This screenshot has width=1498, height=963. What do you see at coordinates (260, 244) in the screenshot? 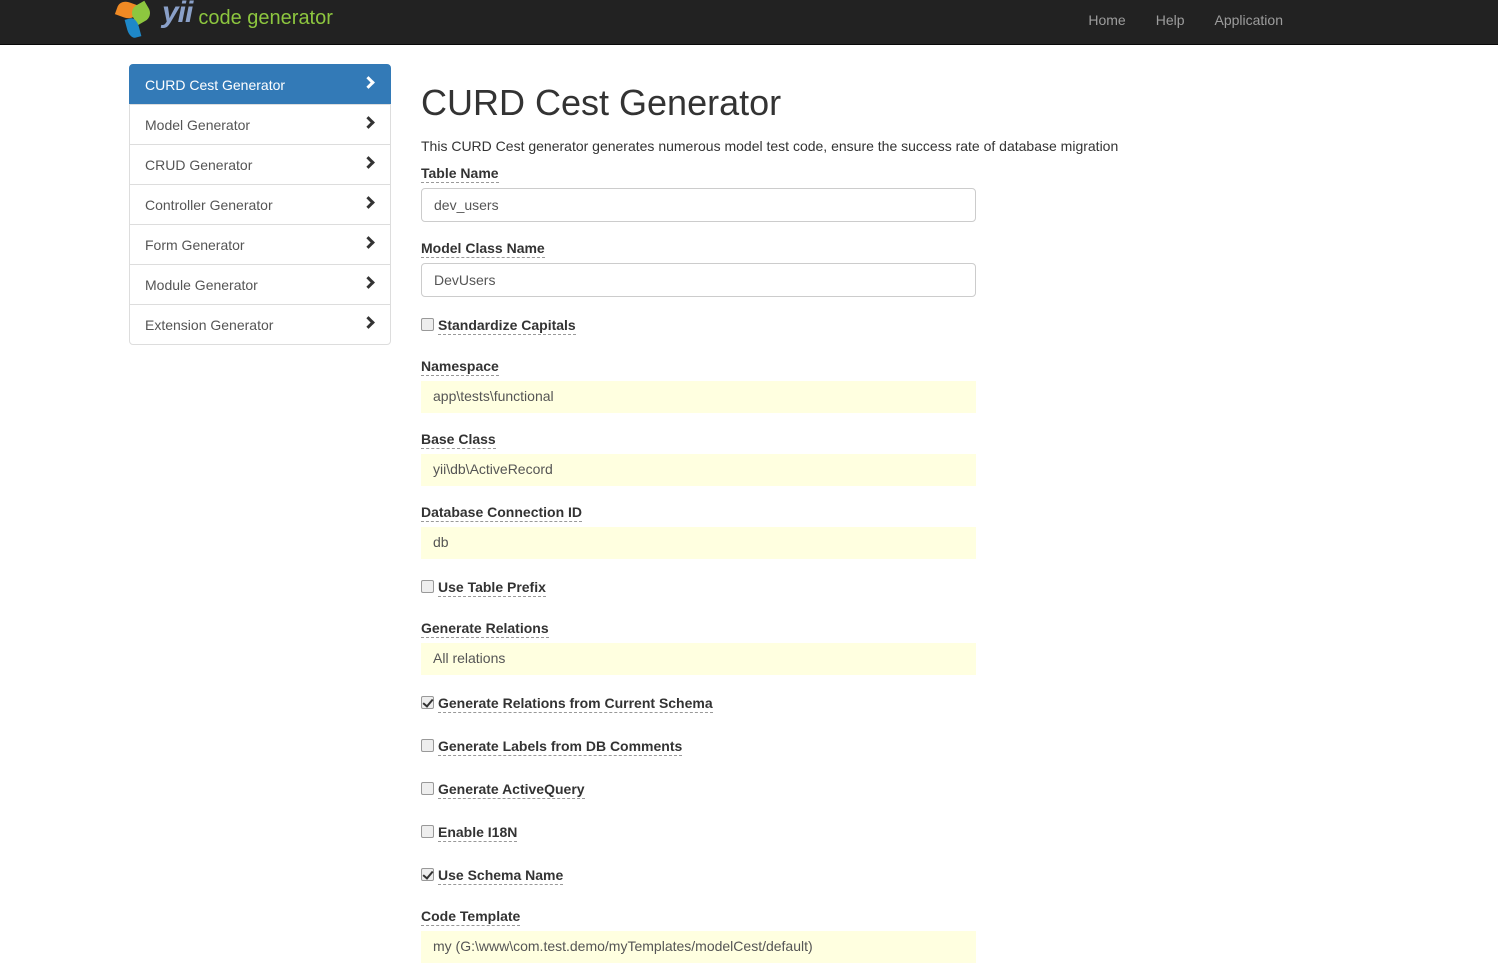
I see `sidebar-item-form: Form Generator` at bounding box center [260, 244].